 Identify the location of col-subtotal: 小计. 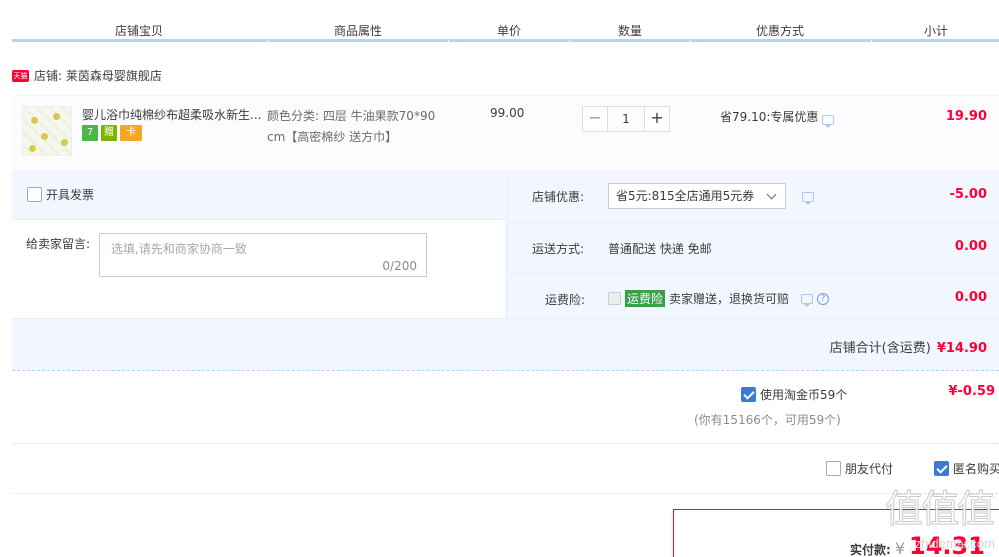
(936, 31).